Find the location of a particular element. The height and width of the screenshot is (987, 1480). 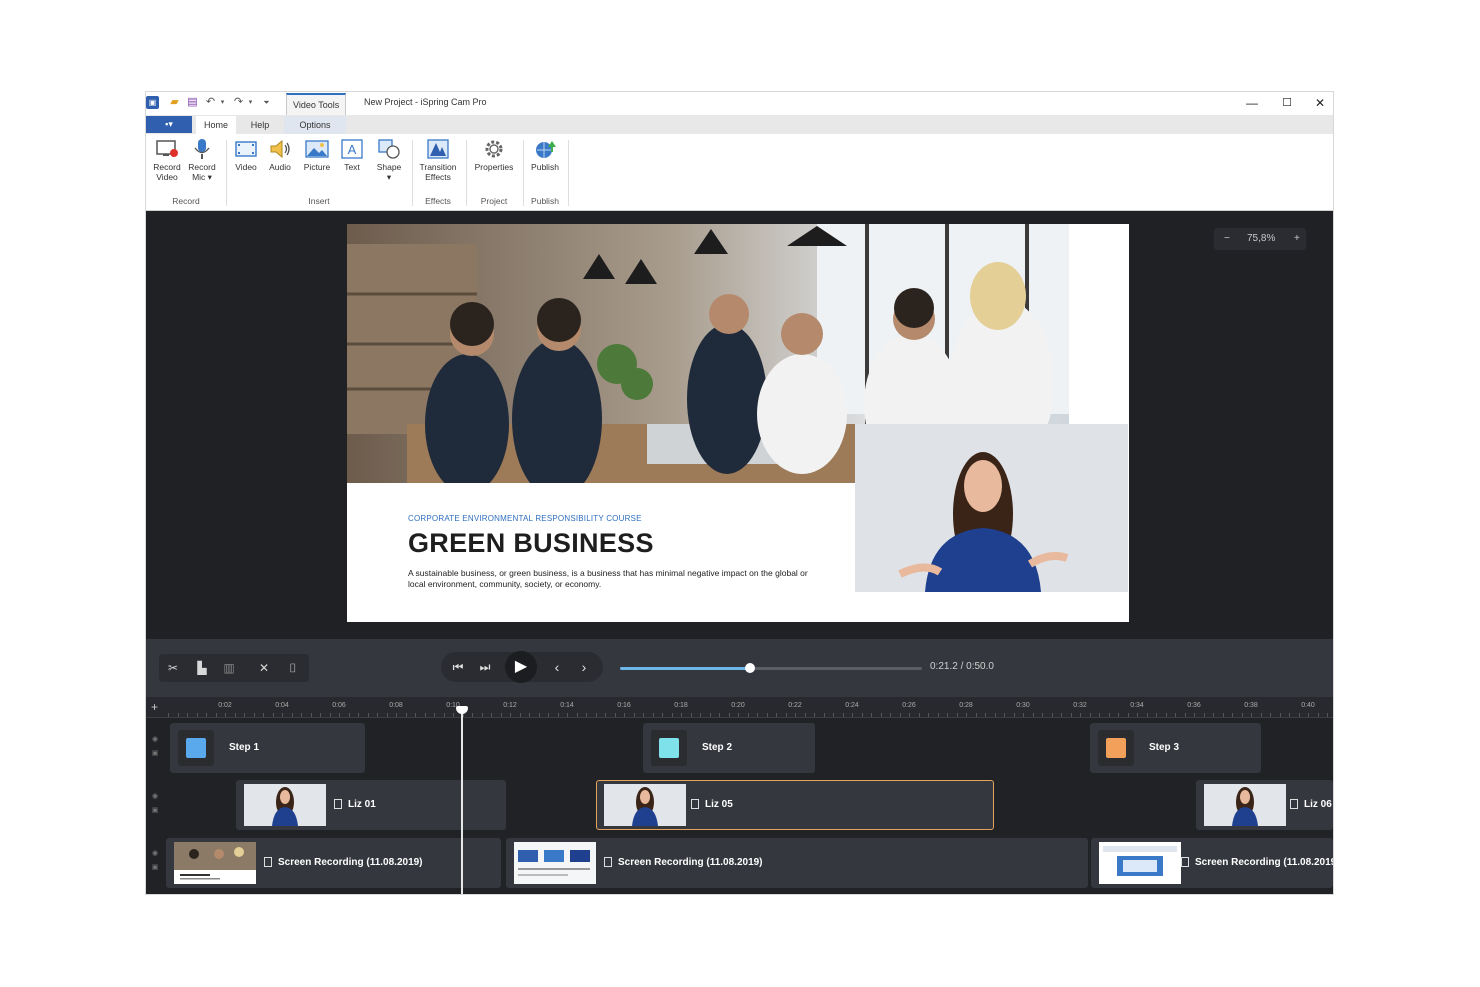

step-label: Step 2 is located at coordinates (717, 747).